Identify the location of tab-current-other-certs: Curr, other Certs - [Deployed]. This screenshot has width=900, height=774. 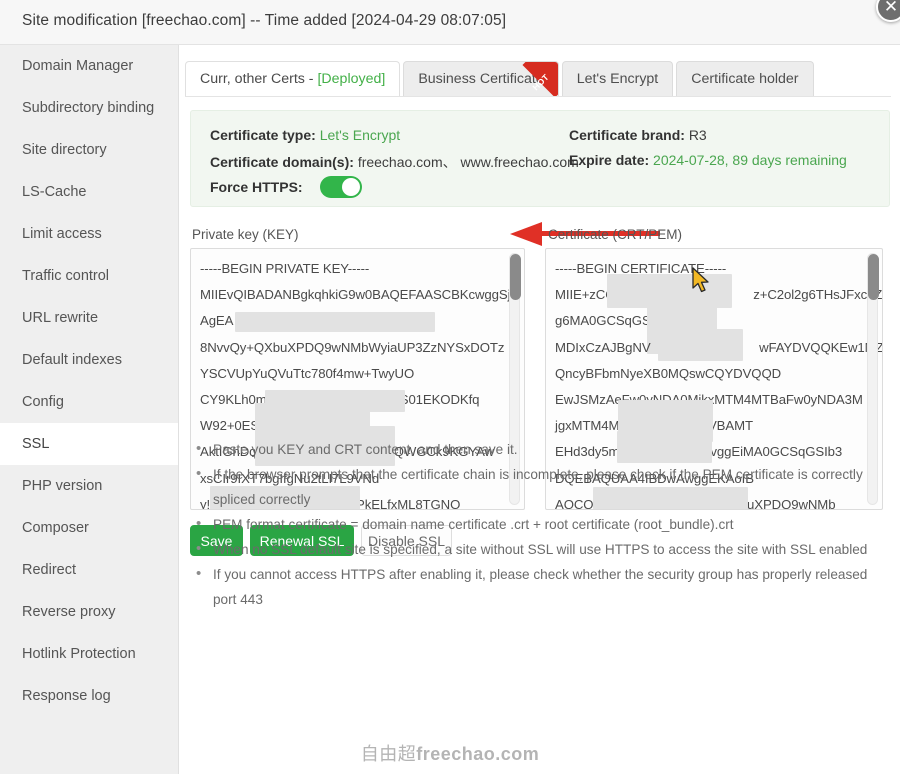
(293, 79).